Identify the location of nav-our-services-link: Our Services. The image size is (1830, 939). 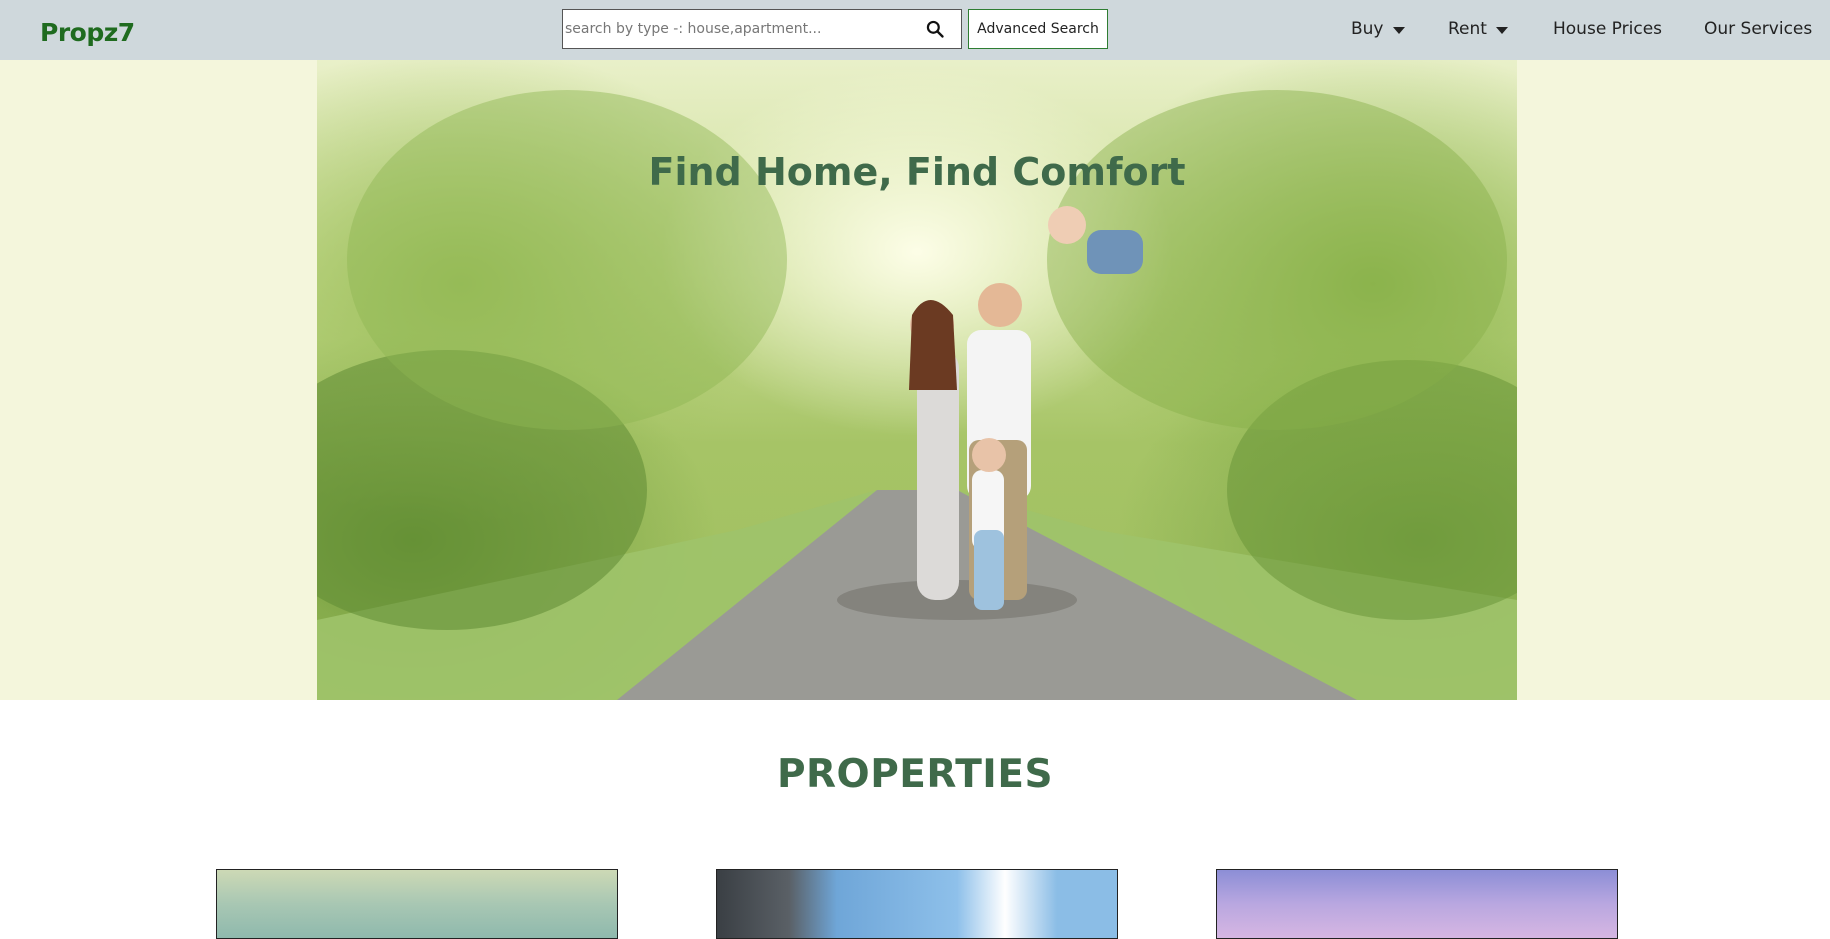
(1758, 29).